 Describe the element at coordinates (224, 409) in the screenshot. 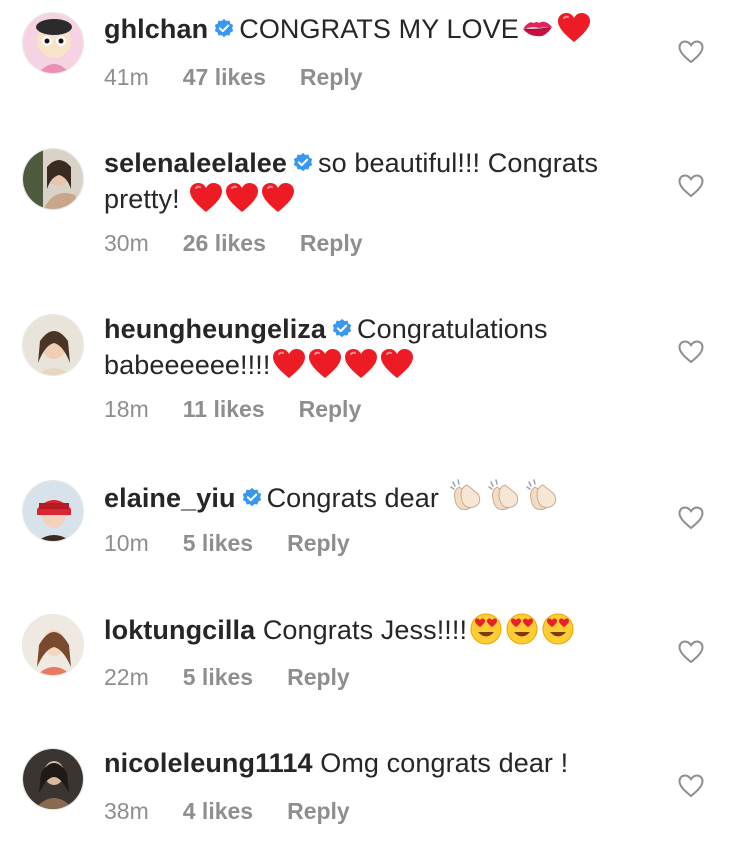

I see `likes-count: 11 likes` at that location.